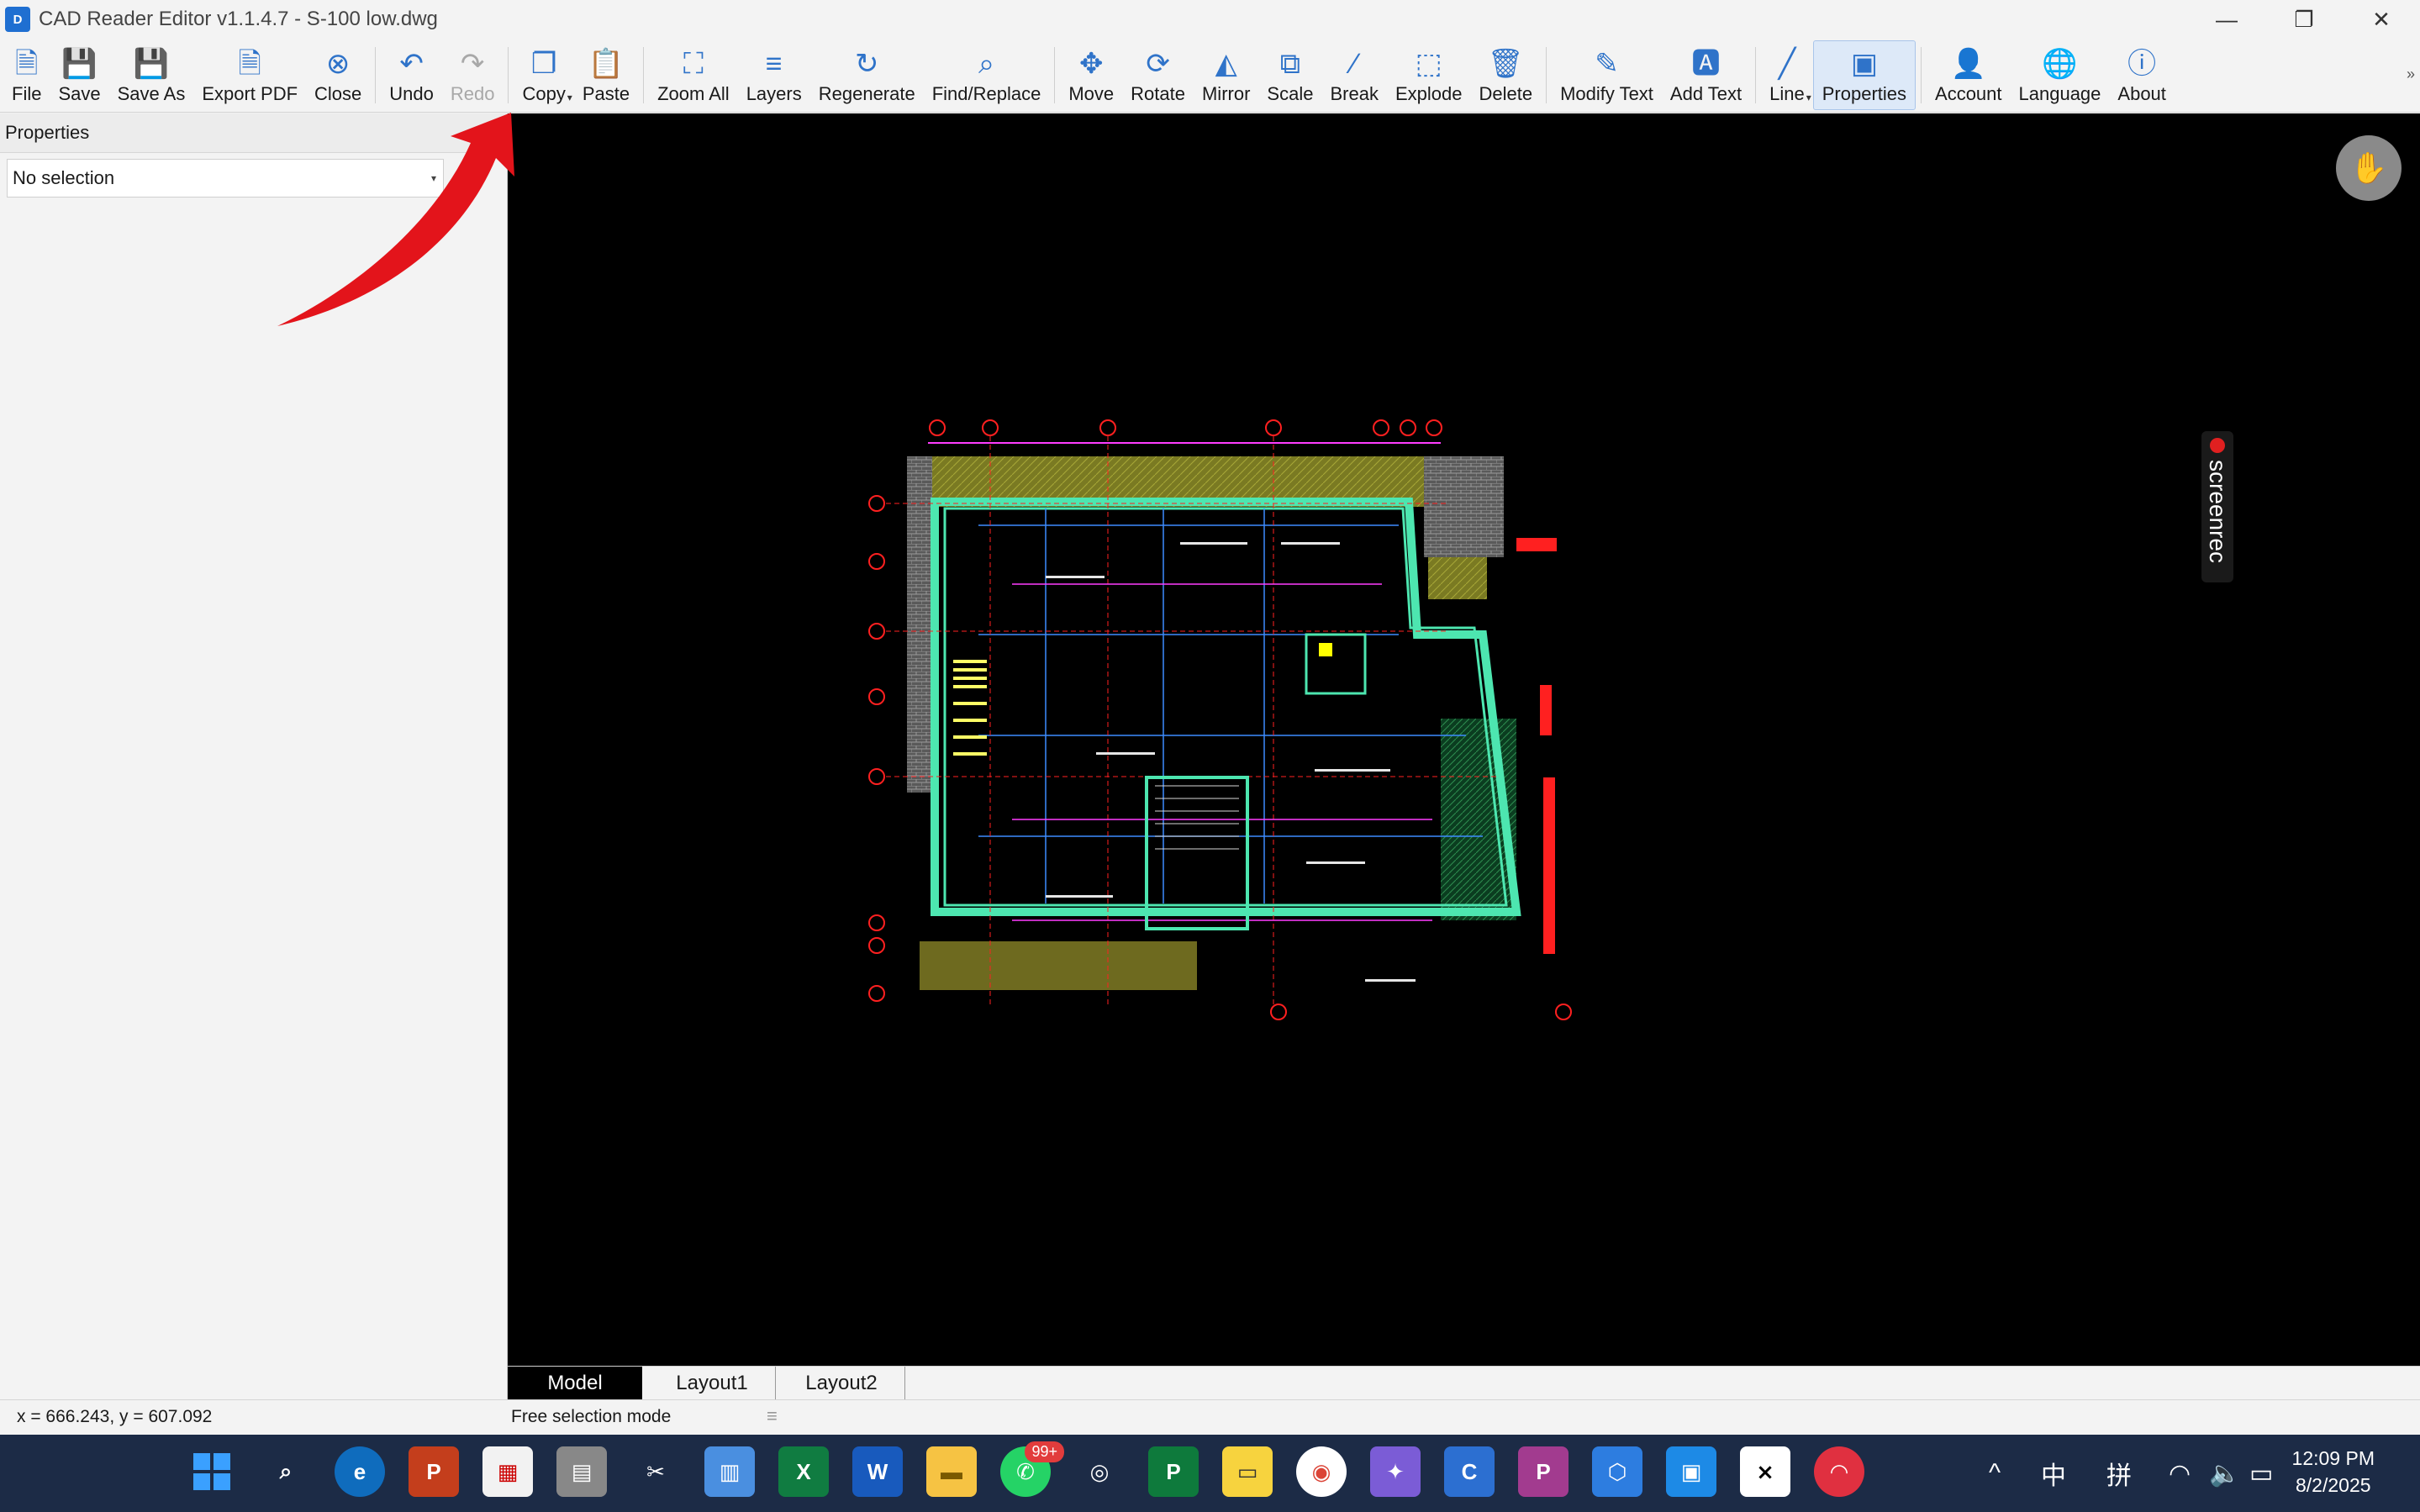 Image resolution: width=2420 pixels, height=1512 pixels. What do you see at coordinates (986, 93) in the screenshot?
I see `find-replace-label: Find/Replace` at bounding box center [986, 93].